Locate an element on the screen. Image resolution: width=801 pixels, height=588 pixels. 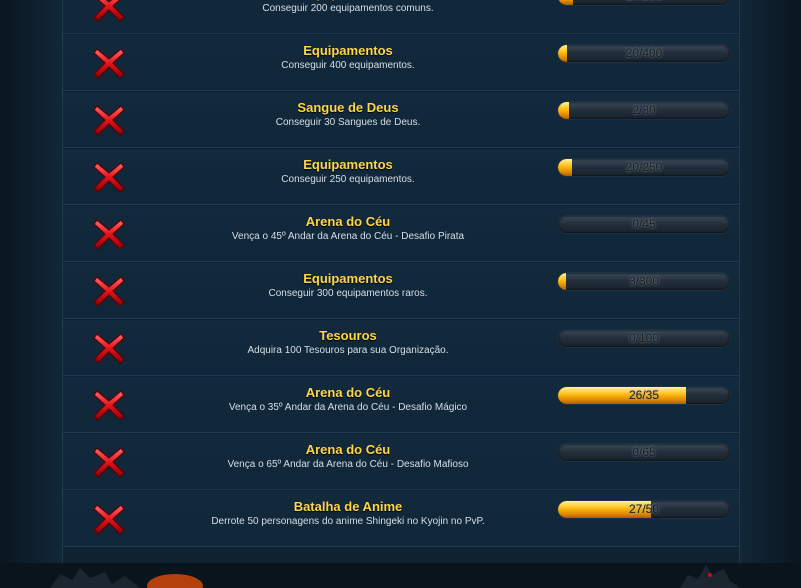
progress-bar: 2/30 is located at coordinates (644, 110).